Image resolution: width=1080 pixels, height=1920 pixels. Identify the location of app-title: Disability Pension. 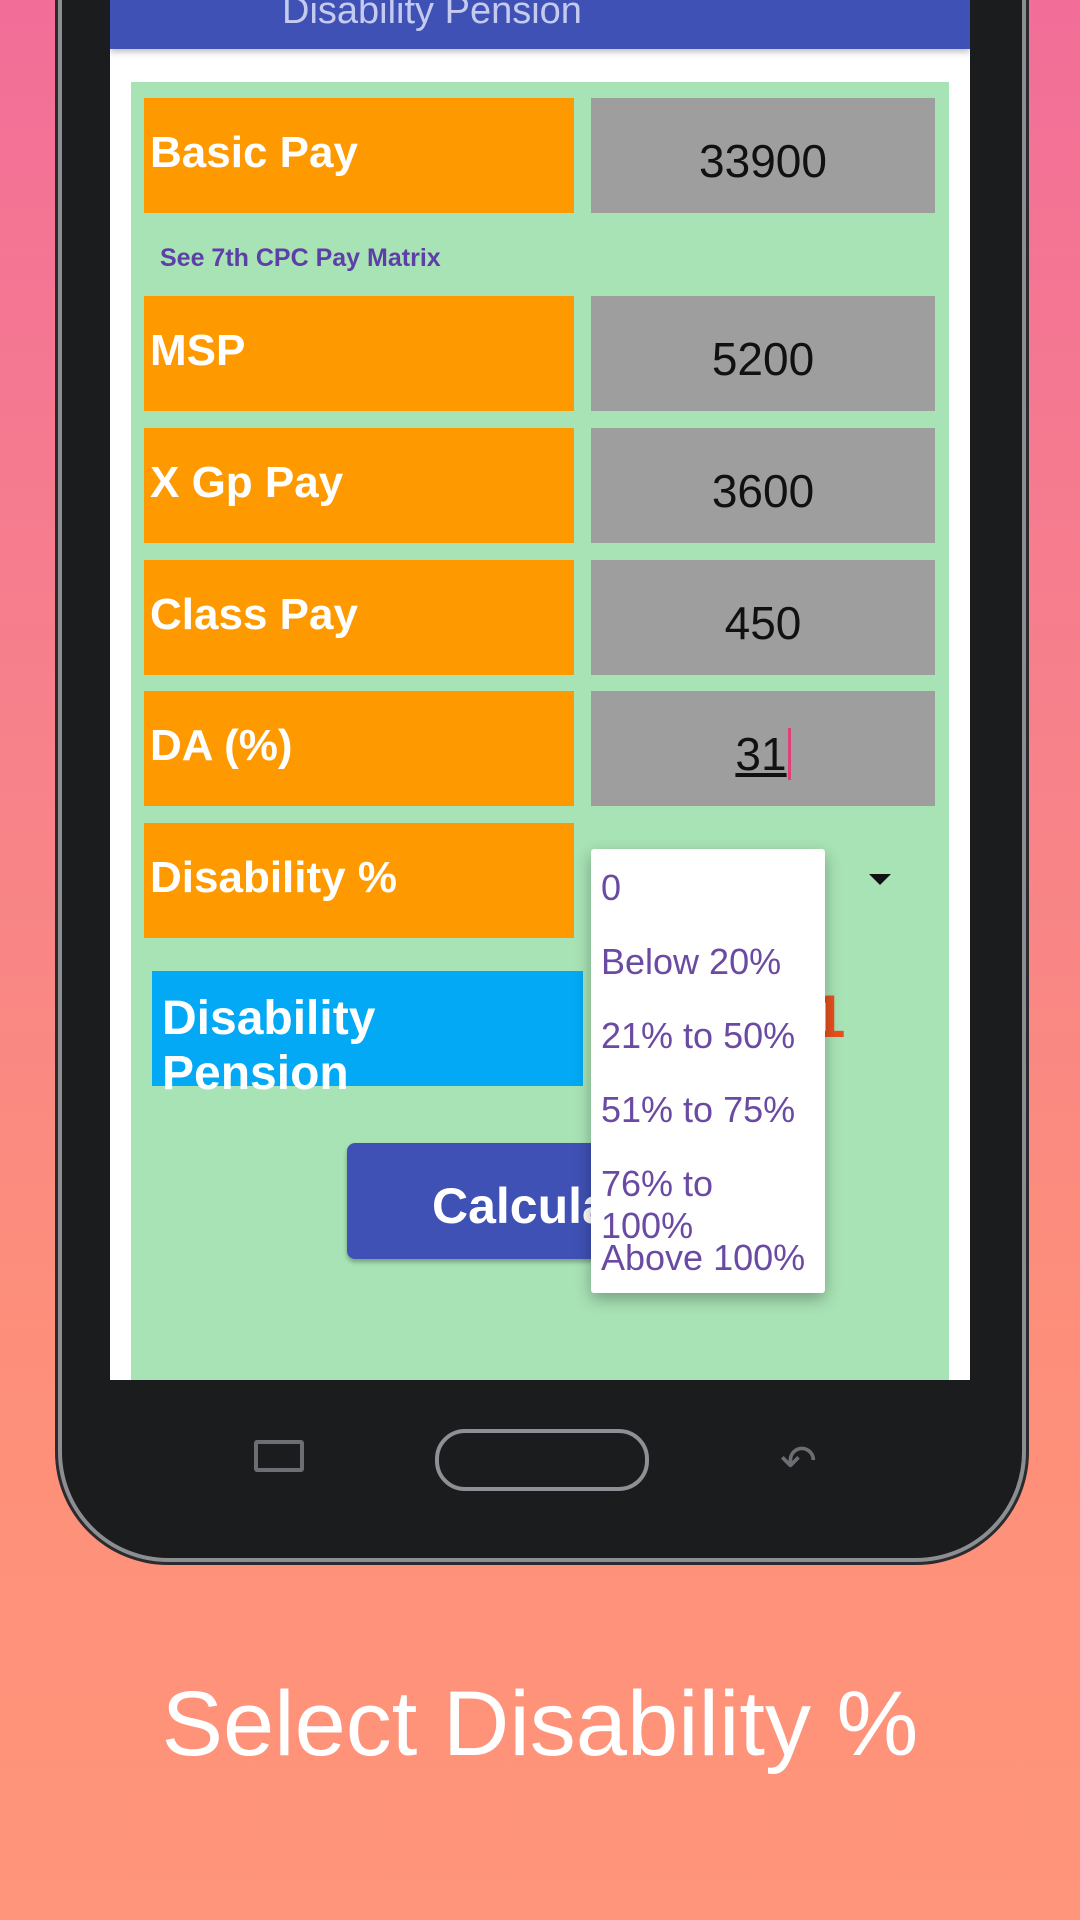
(432, 16).